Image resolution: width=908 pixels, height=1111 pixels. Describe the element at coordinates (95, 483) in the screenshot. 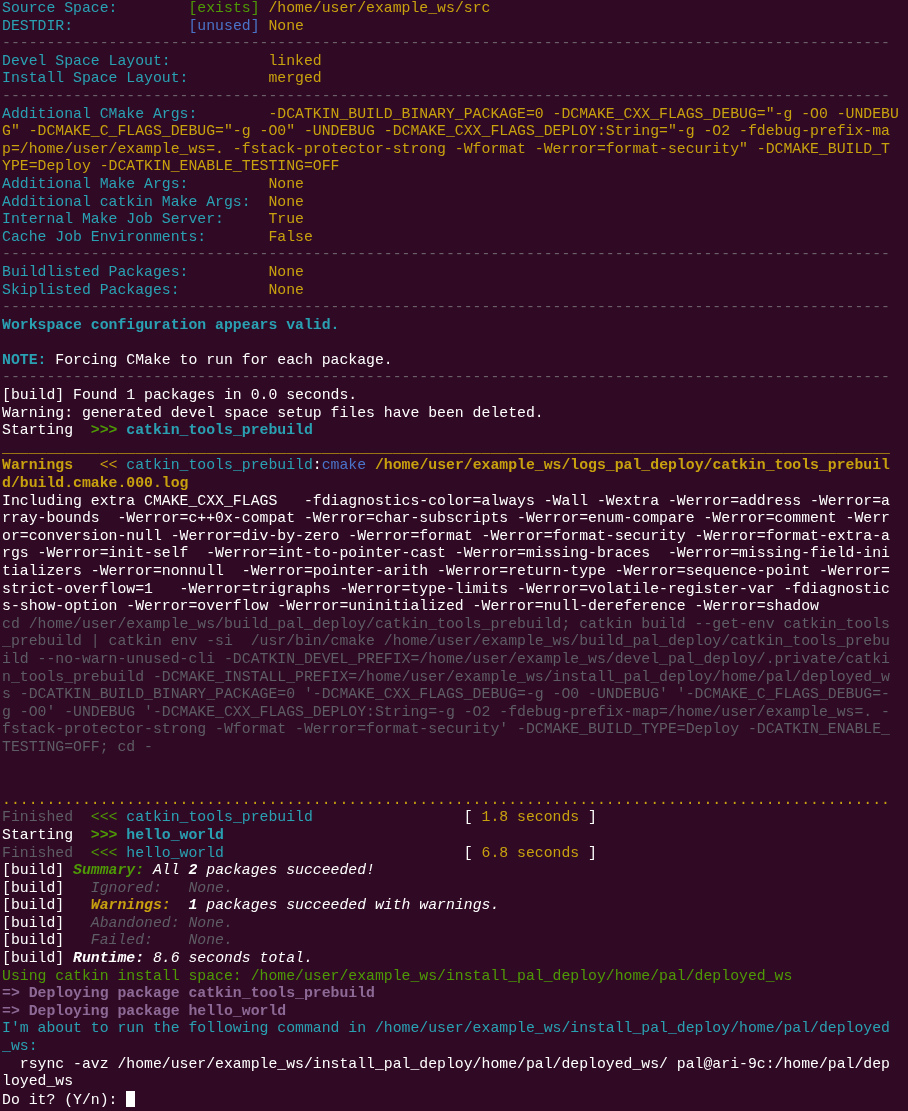

I see `output-text: d/build.cmake.000.log` at that location.